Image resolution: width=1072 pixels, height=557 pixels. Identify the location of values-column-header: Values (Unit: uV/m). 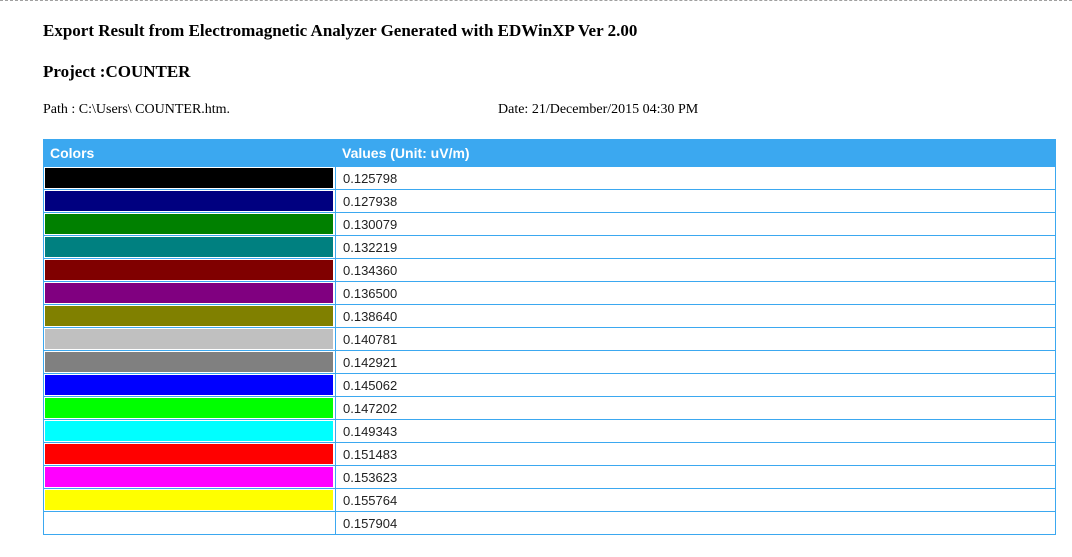
(695, 153).